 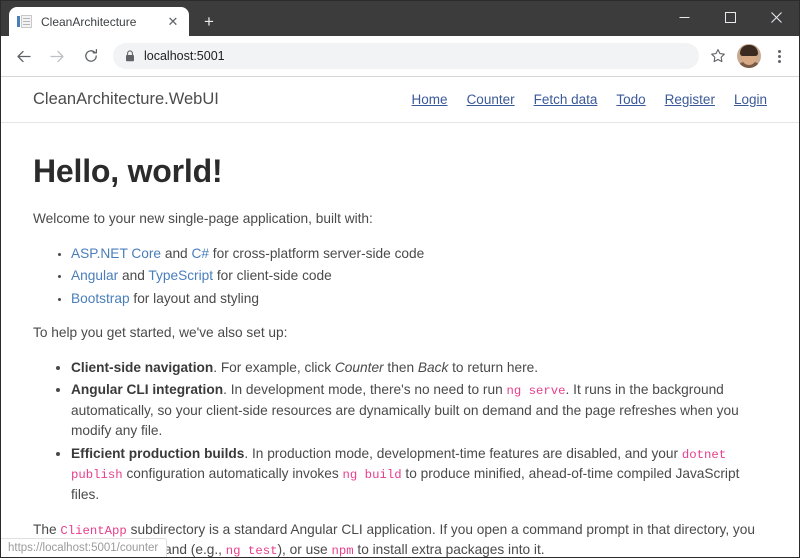 I want to click on emphasis-text: Client-side navigation, so click(x=142, y=367).